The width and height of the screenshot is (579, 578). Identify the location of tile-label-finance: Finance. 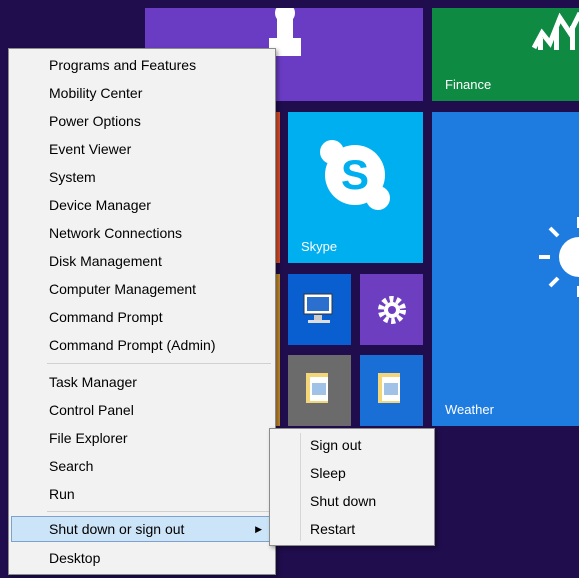
(468, 84).